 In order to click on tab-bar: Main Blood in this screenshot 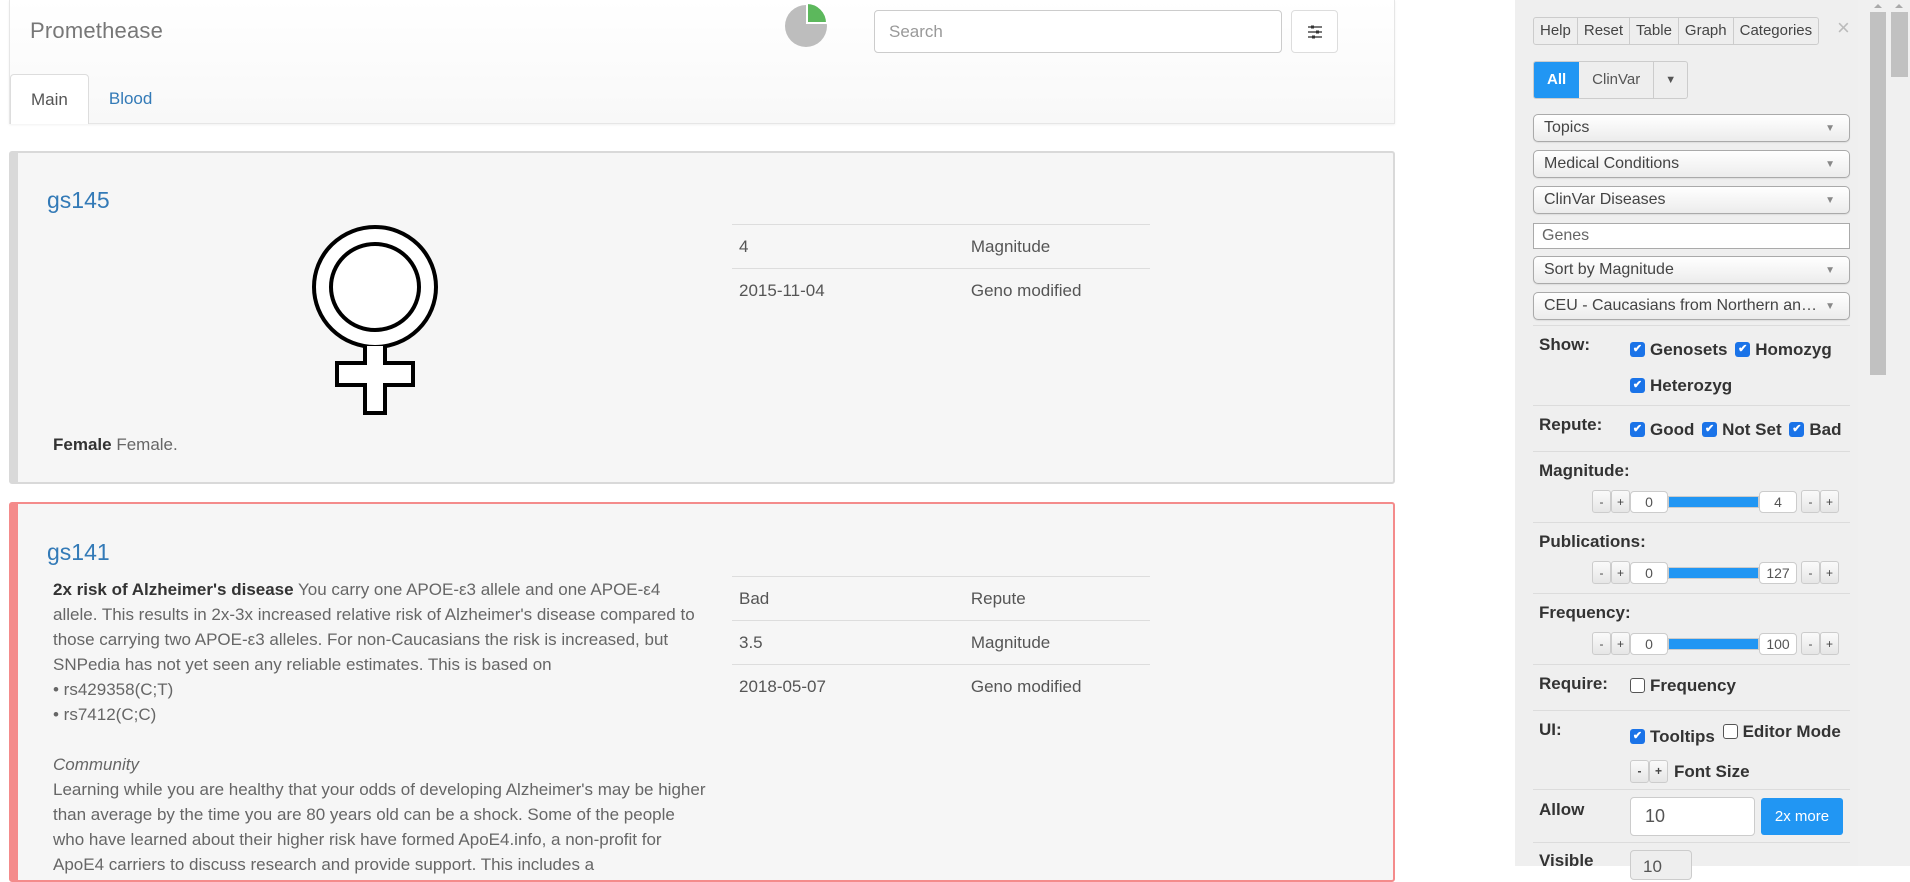, I will do `click(91, 99)`.